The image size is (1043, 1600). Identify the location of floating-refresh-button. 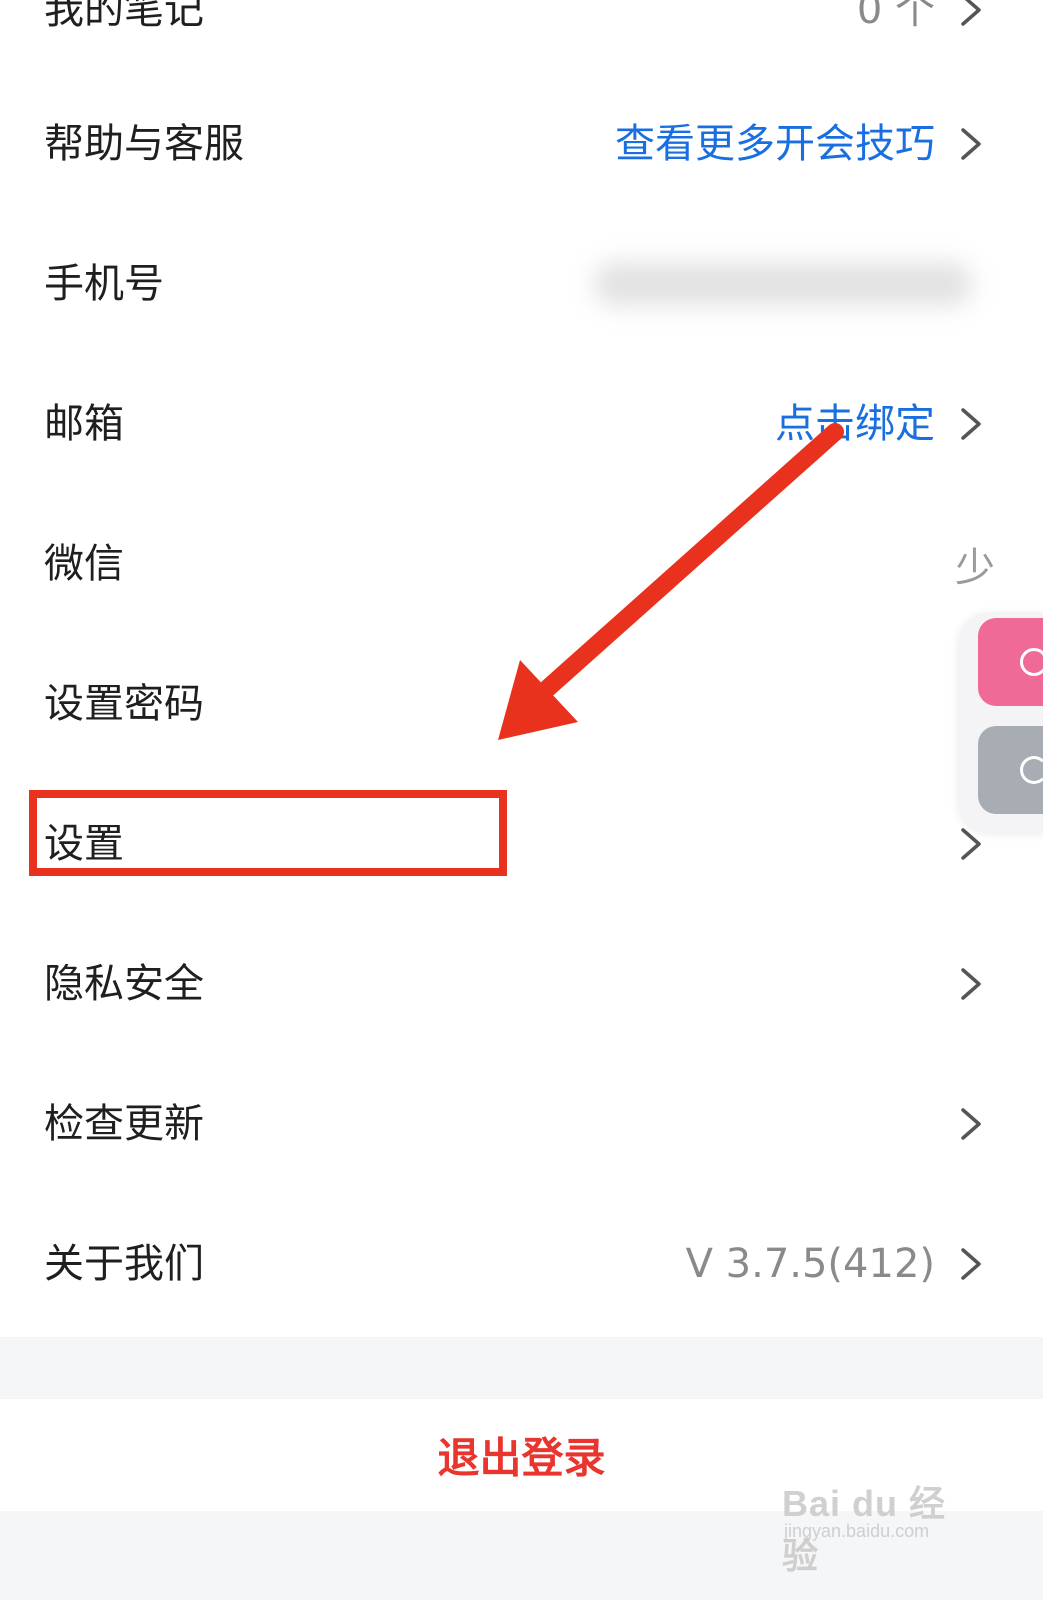
(1010, 770).